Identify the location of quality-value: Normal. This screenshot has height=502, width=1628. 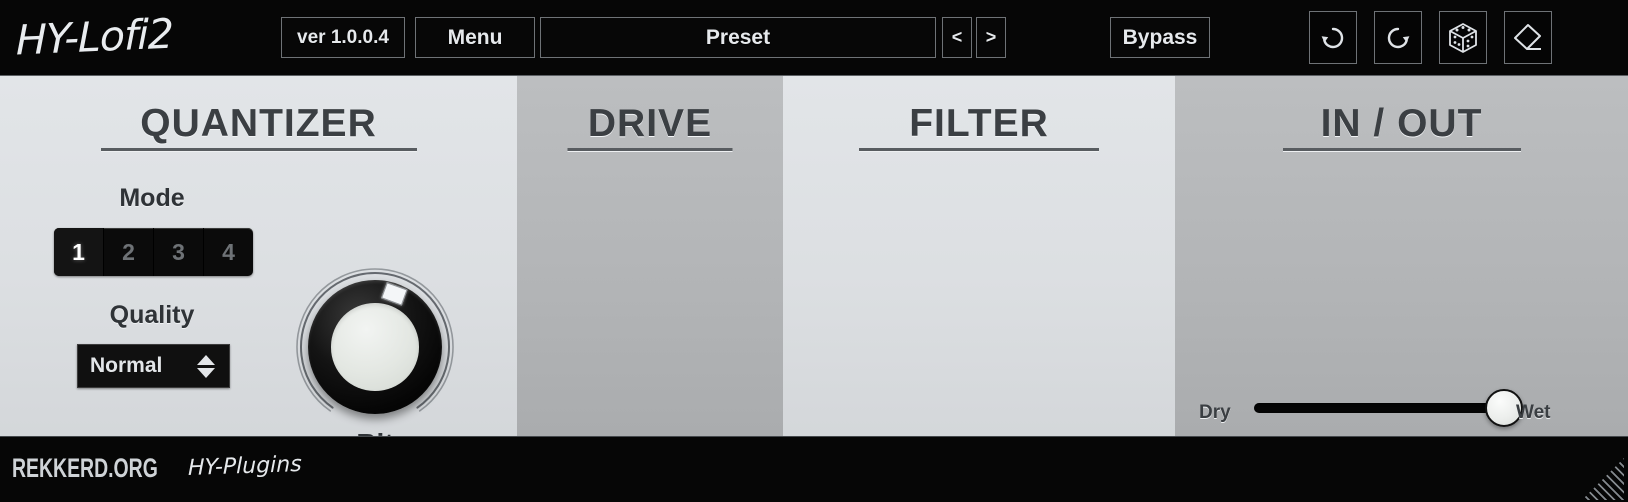
(126, 365).